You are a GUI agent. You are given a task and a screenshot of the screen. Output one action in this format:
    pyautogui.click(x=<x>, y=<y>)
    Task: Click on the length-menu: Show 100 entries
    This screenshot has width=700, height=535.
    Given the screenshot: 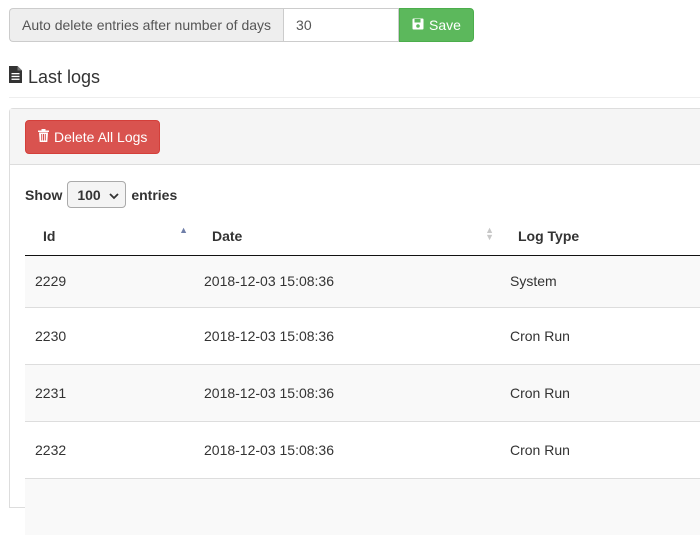 What is the action you would take?
    pyautogui.click(x=101, y=194)
    